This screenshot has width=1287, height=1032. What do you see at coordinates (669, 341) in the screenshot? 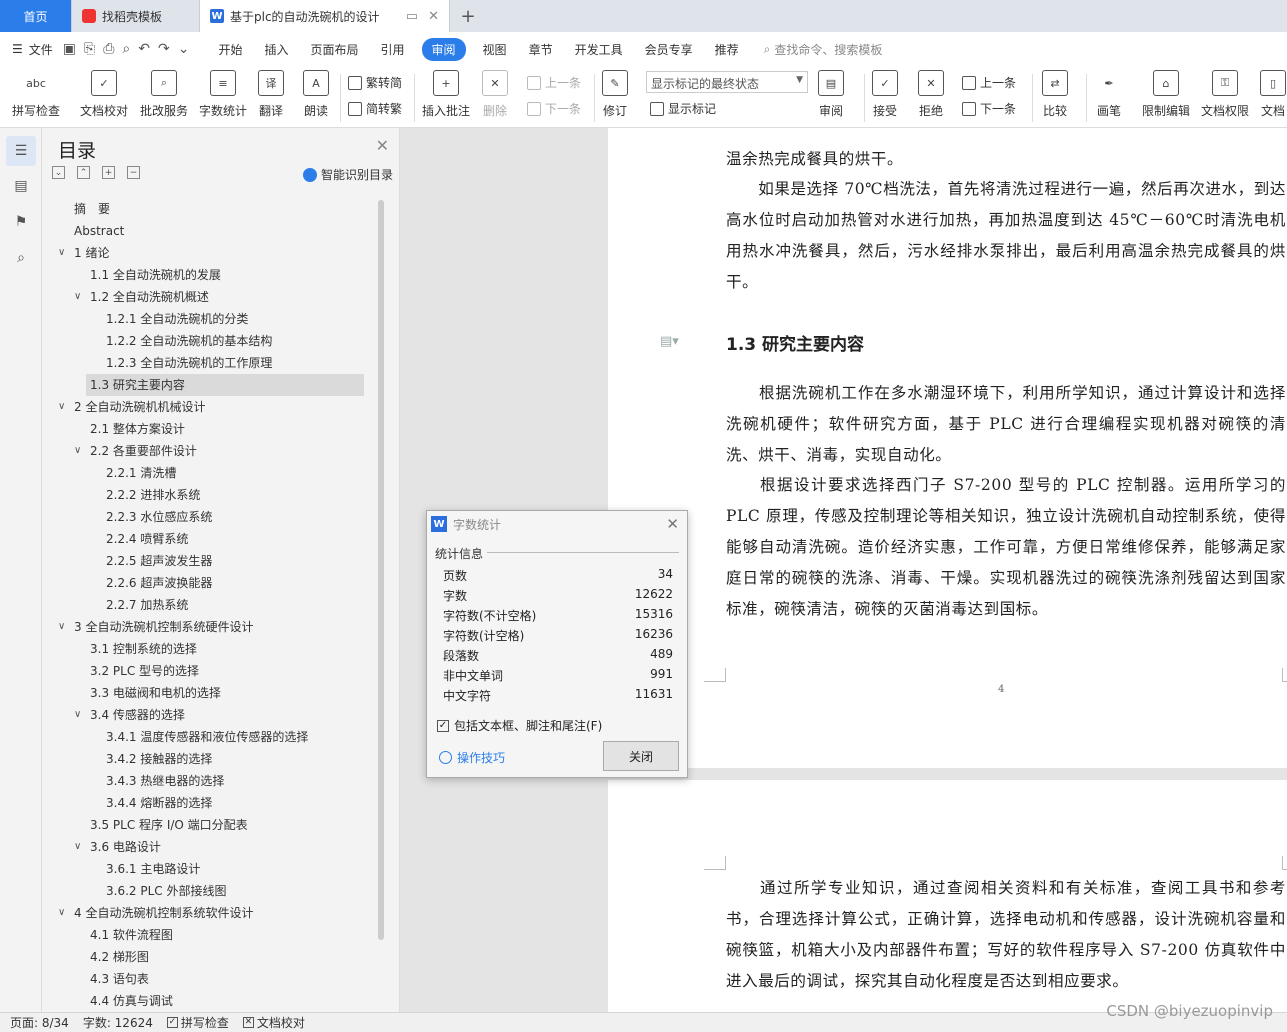
I see `paragraph-handle-icon: ▤▾` at bounding box center [669, 341].